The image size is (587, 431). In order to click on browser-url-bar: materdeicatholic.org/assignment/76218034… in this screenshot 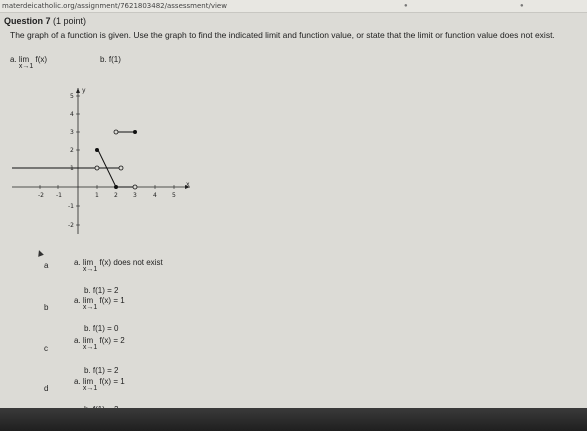, I will do `click(293, 6)`.